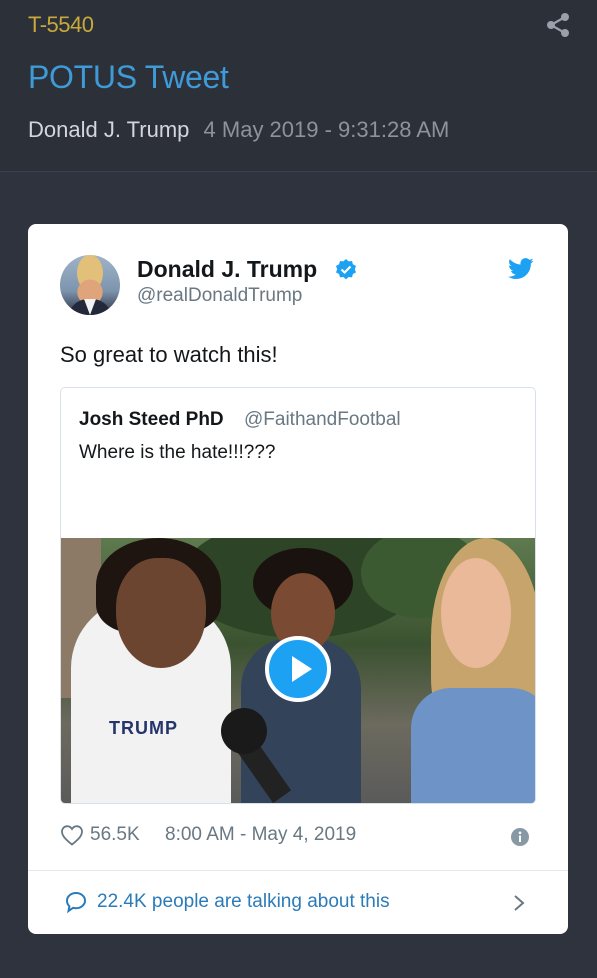 This screenshot has width=597, height=978. What do you see at coordinates (473, 745) in the screenshot?
I see `video-reporter` at bounding box center [473, 745].